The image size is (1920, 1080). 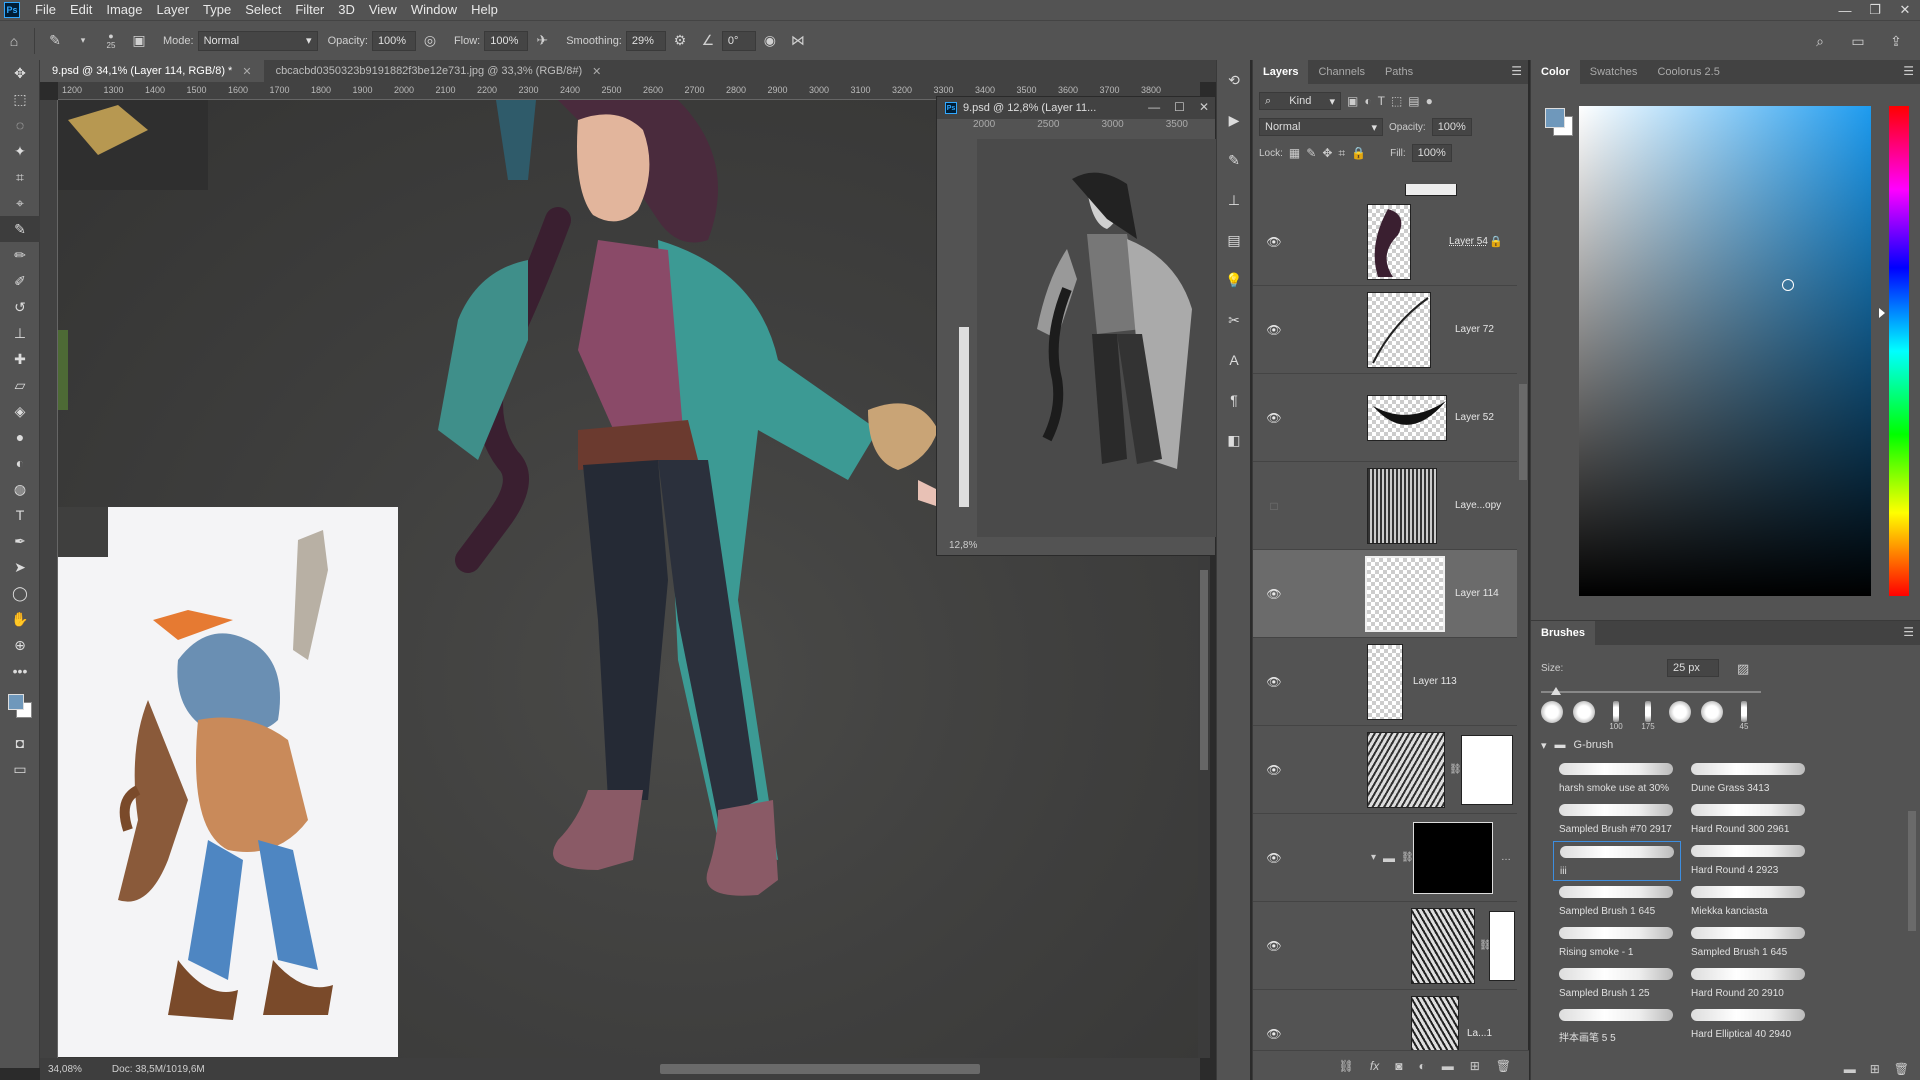 I want to click on fill-field: 100%, so click(x=1431, y=153).